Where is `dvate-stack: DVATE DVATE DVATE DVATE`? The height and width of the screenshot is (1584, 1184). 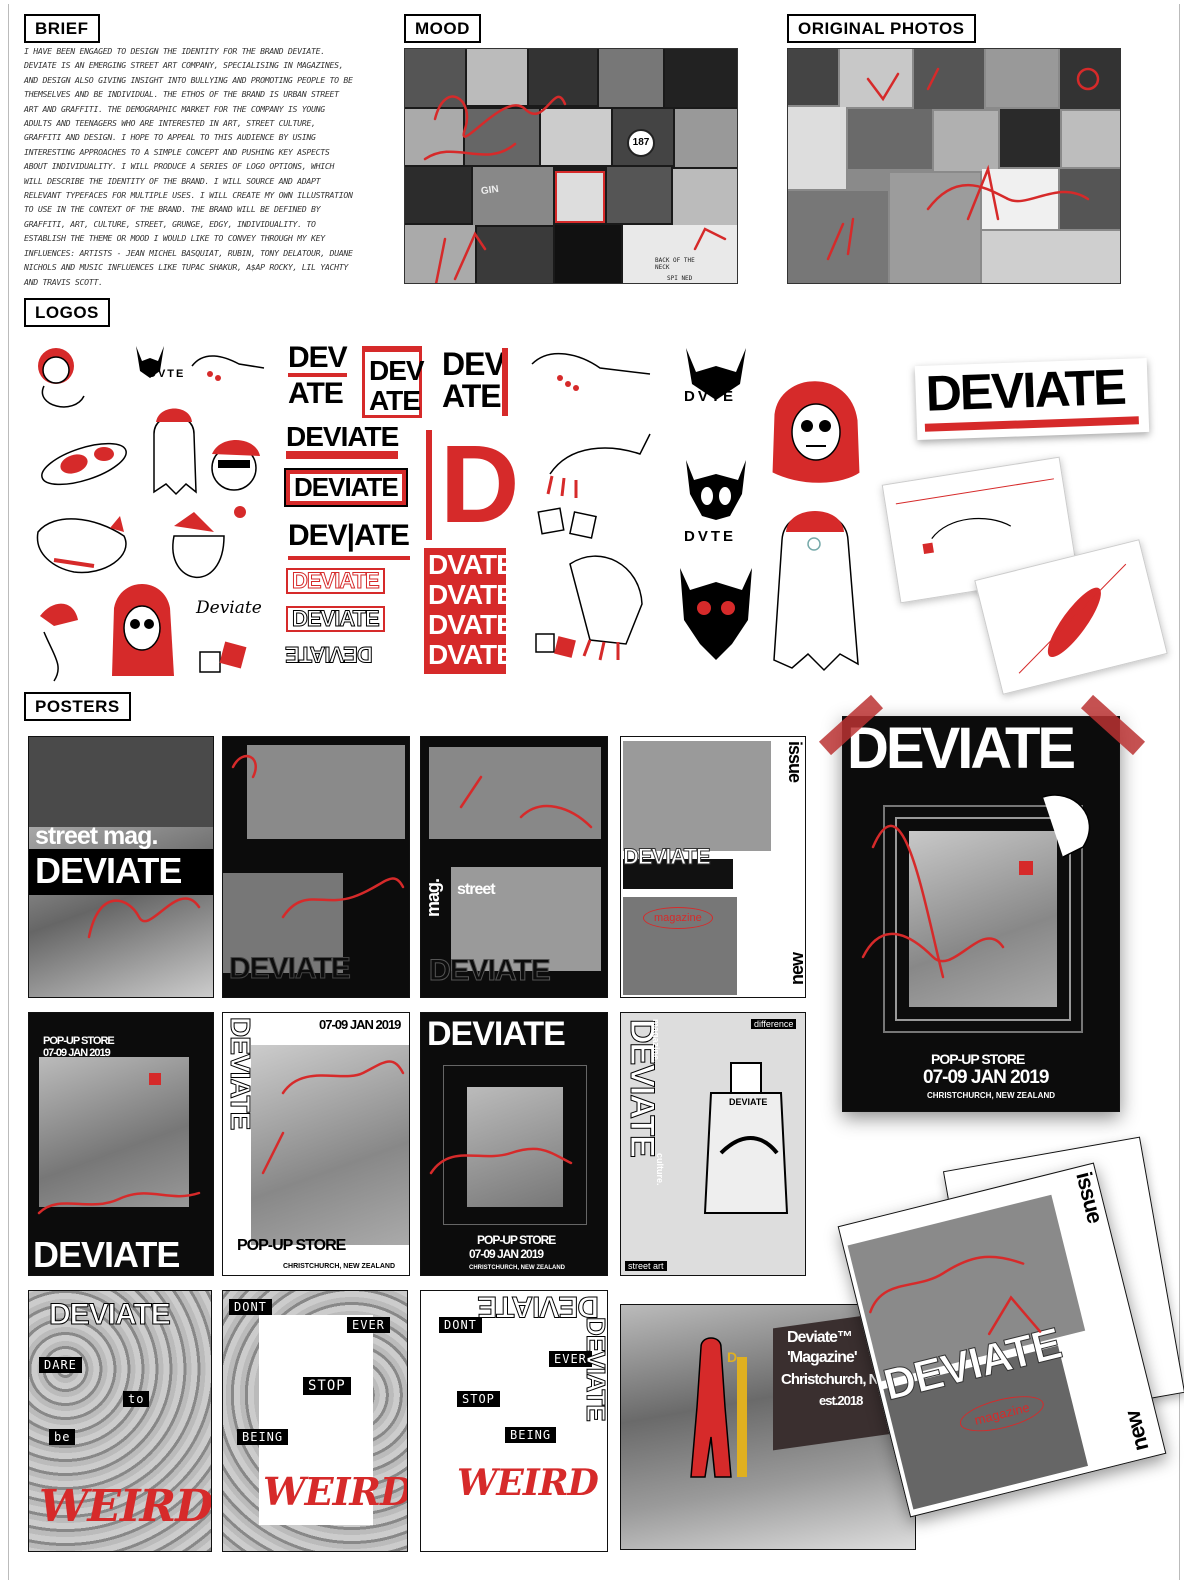
dvate-stack: DVATE DVATE DVATE DVATE is located at coordinates (469, 611).